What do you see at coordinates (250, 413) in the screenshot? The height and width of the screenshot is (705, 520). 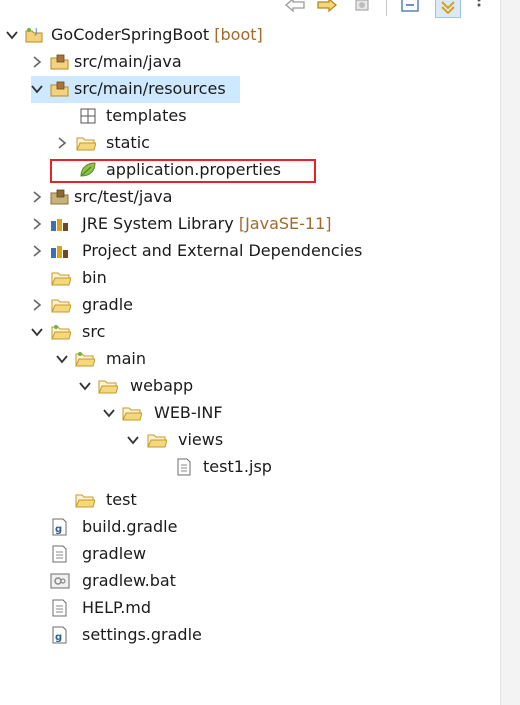 I see `tree-item-web-inf: WEB-INF` at bounding box center [250, 413].